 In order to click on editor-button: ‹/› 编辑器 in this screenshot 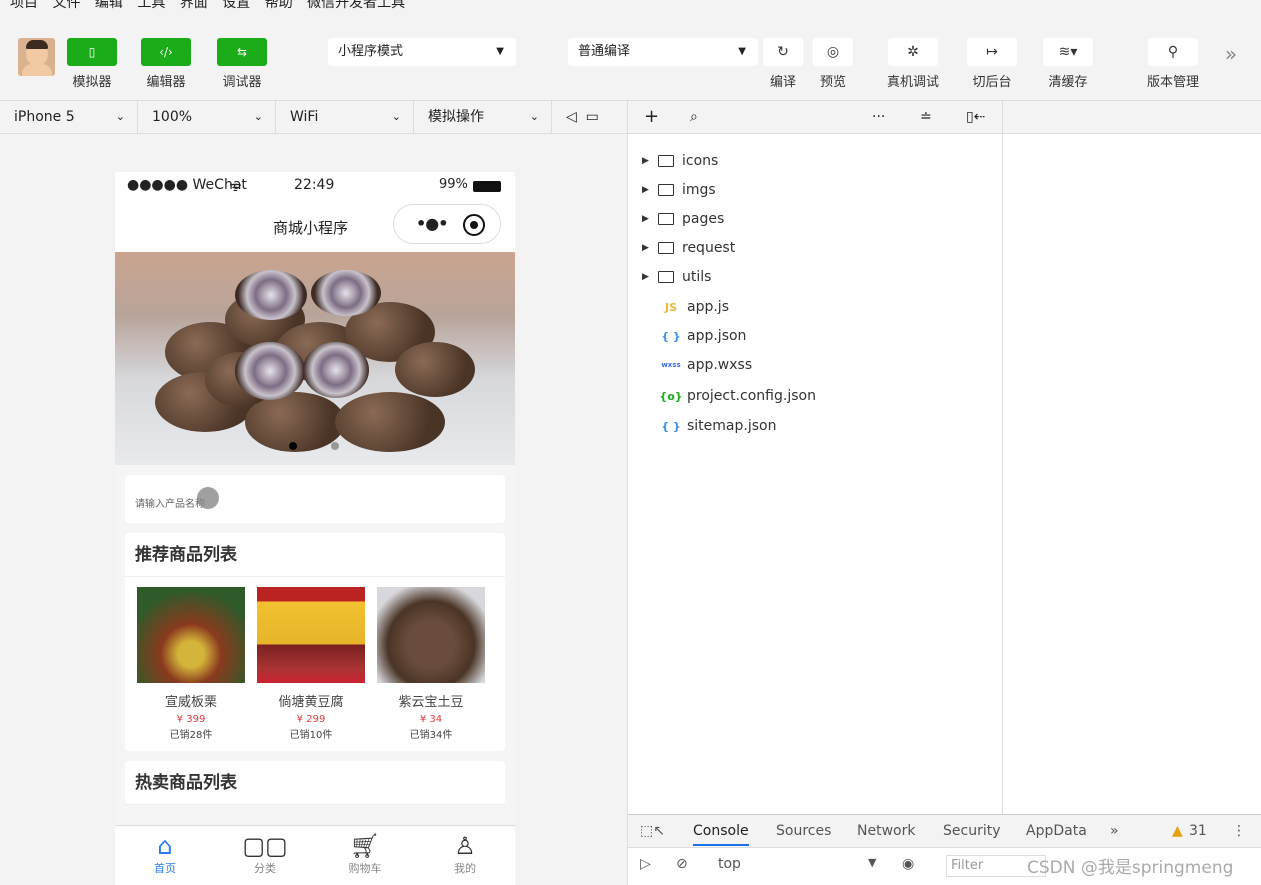, I will do `click(166, 64)`.